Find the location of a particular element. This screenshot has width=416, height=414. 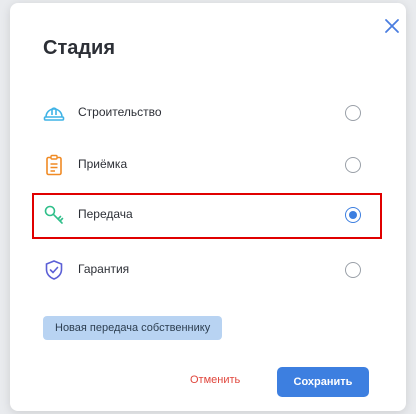

option-warranty: Гарантия is located at coordinates (207, 271).